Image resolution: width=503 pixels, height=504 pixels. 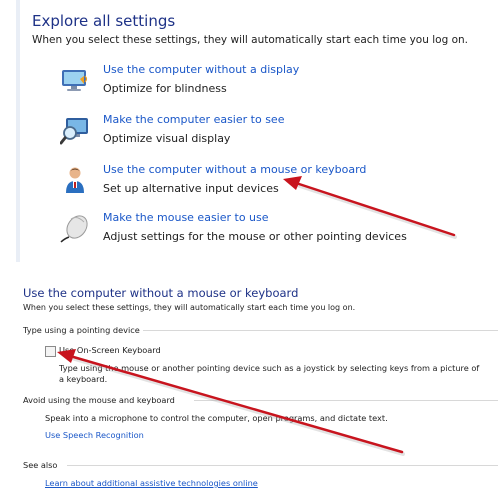 What do you see at coordinates (94, 435) in the screenshot?
I see `link-speech-recognition: Use Speech Recognition` at bounding box center [94, 435].